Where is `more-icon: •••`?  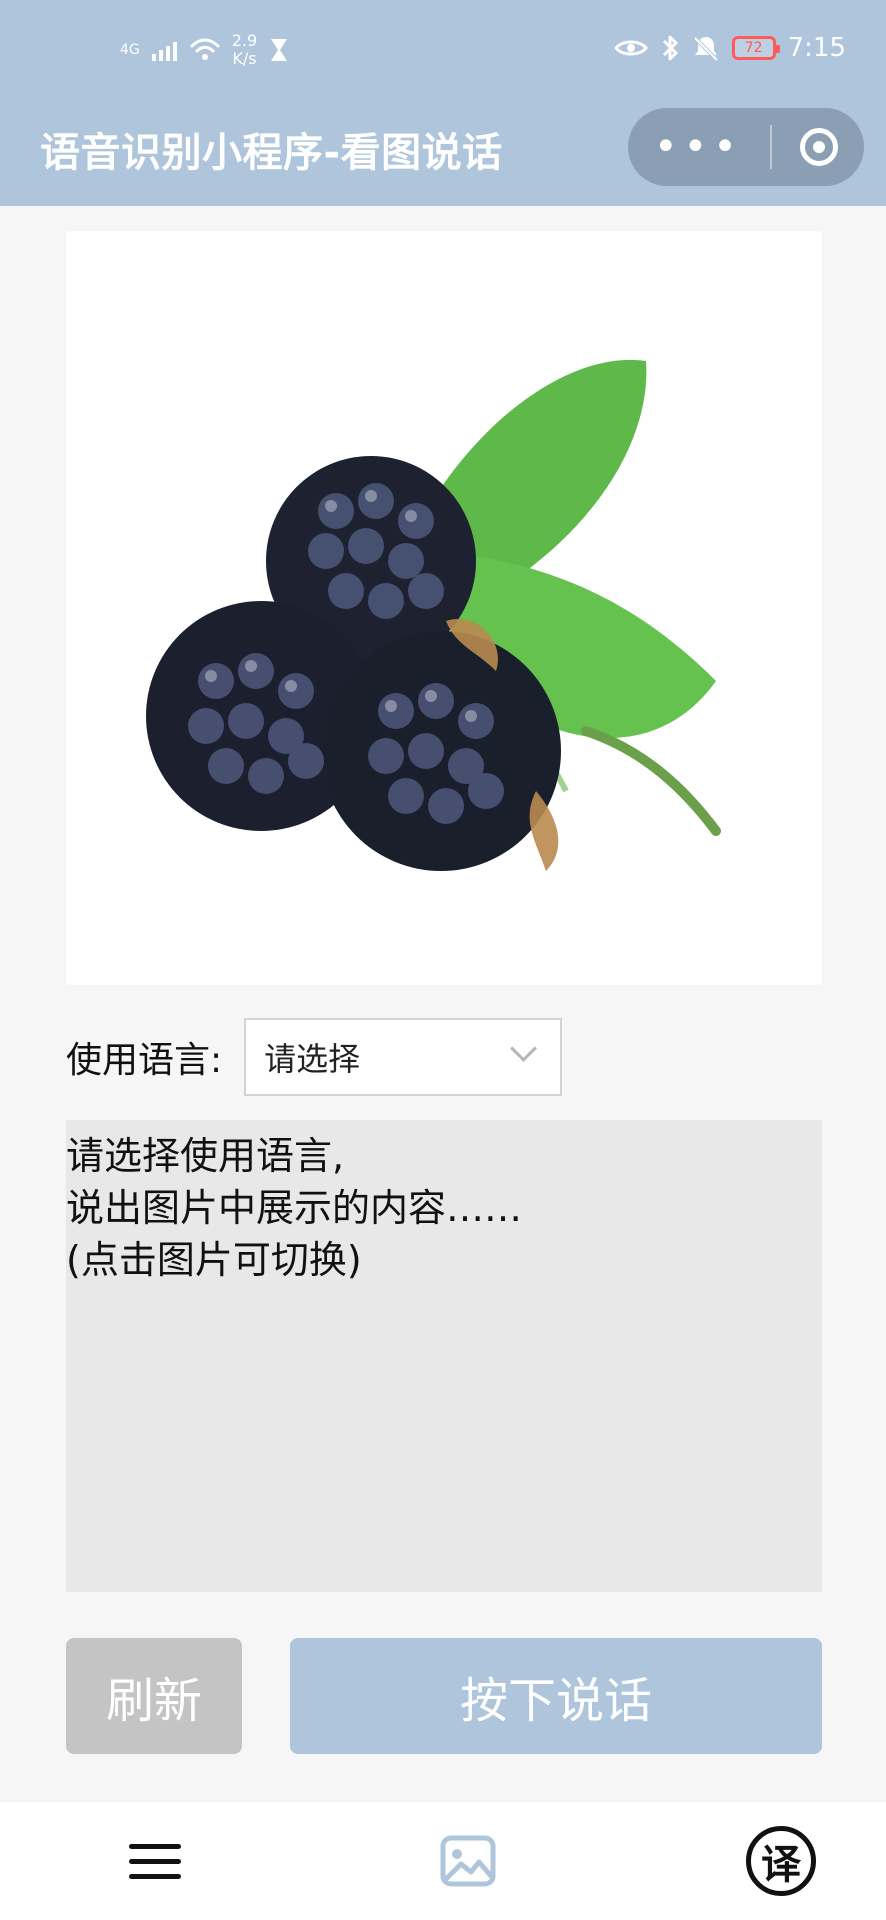
more-icon: ••• is located at coordinates (698, 147).